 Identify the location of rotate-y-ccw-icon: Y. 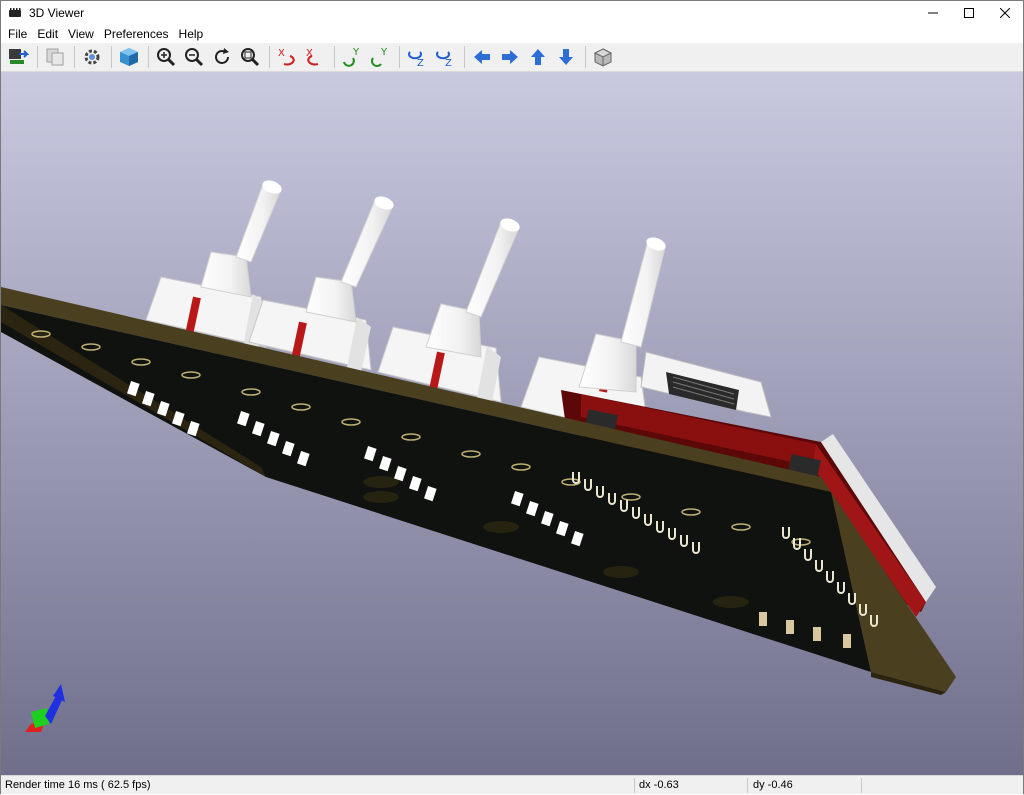
(379, 57).